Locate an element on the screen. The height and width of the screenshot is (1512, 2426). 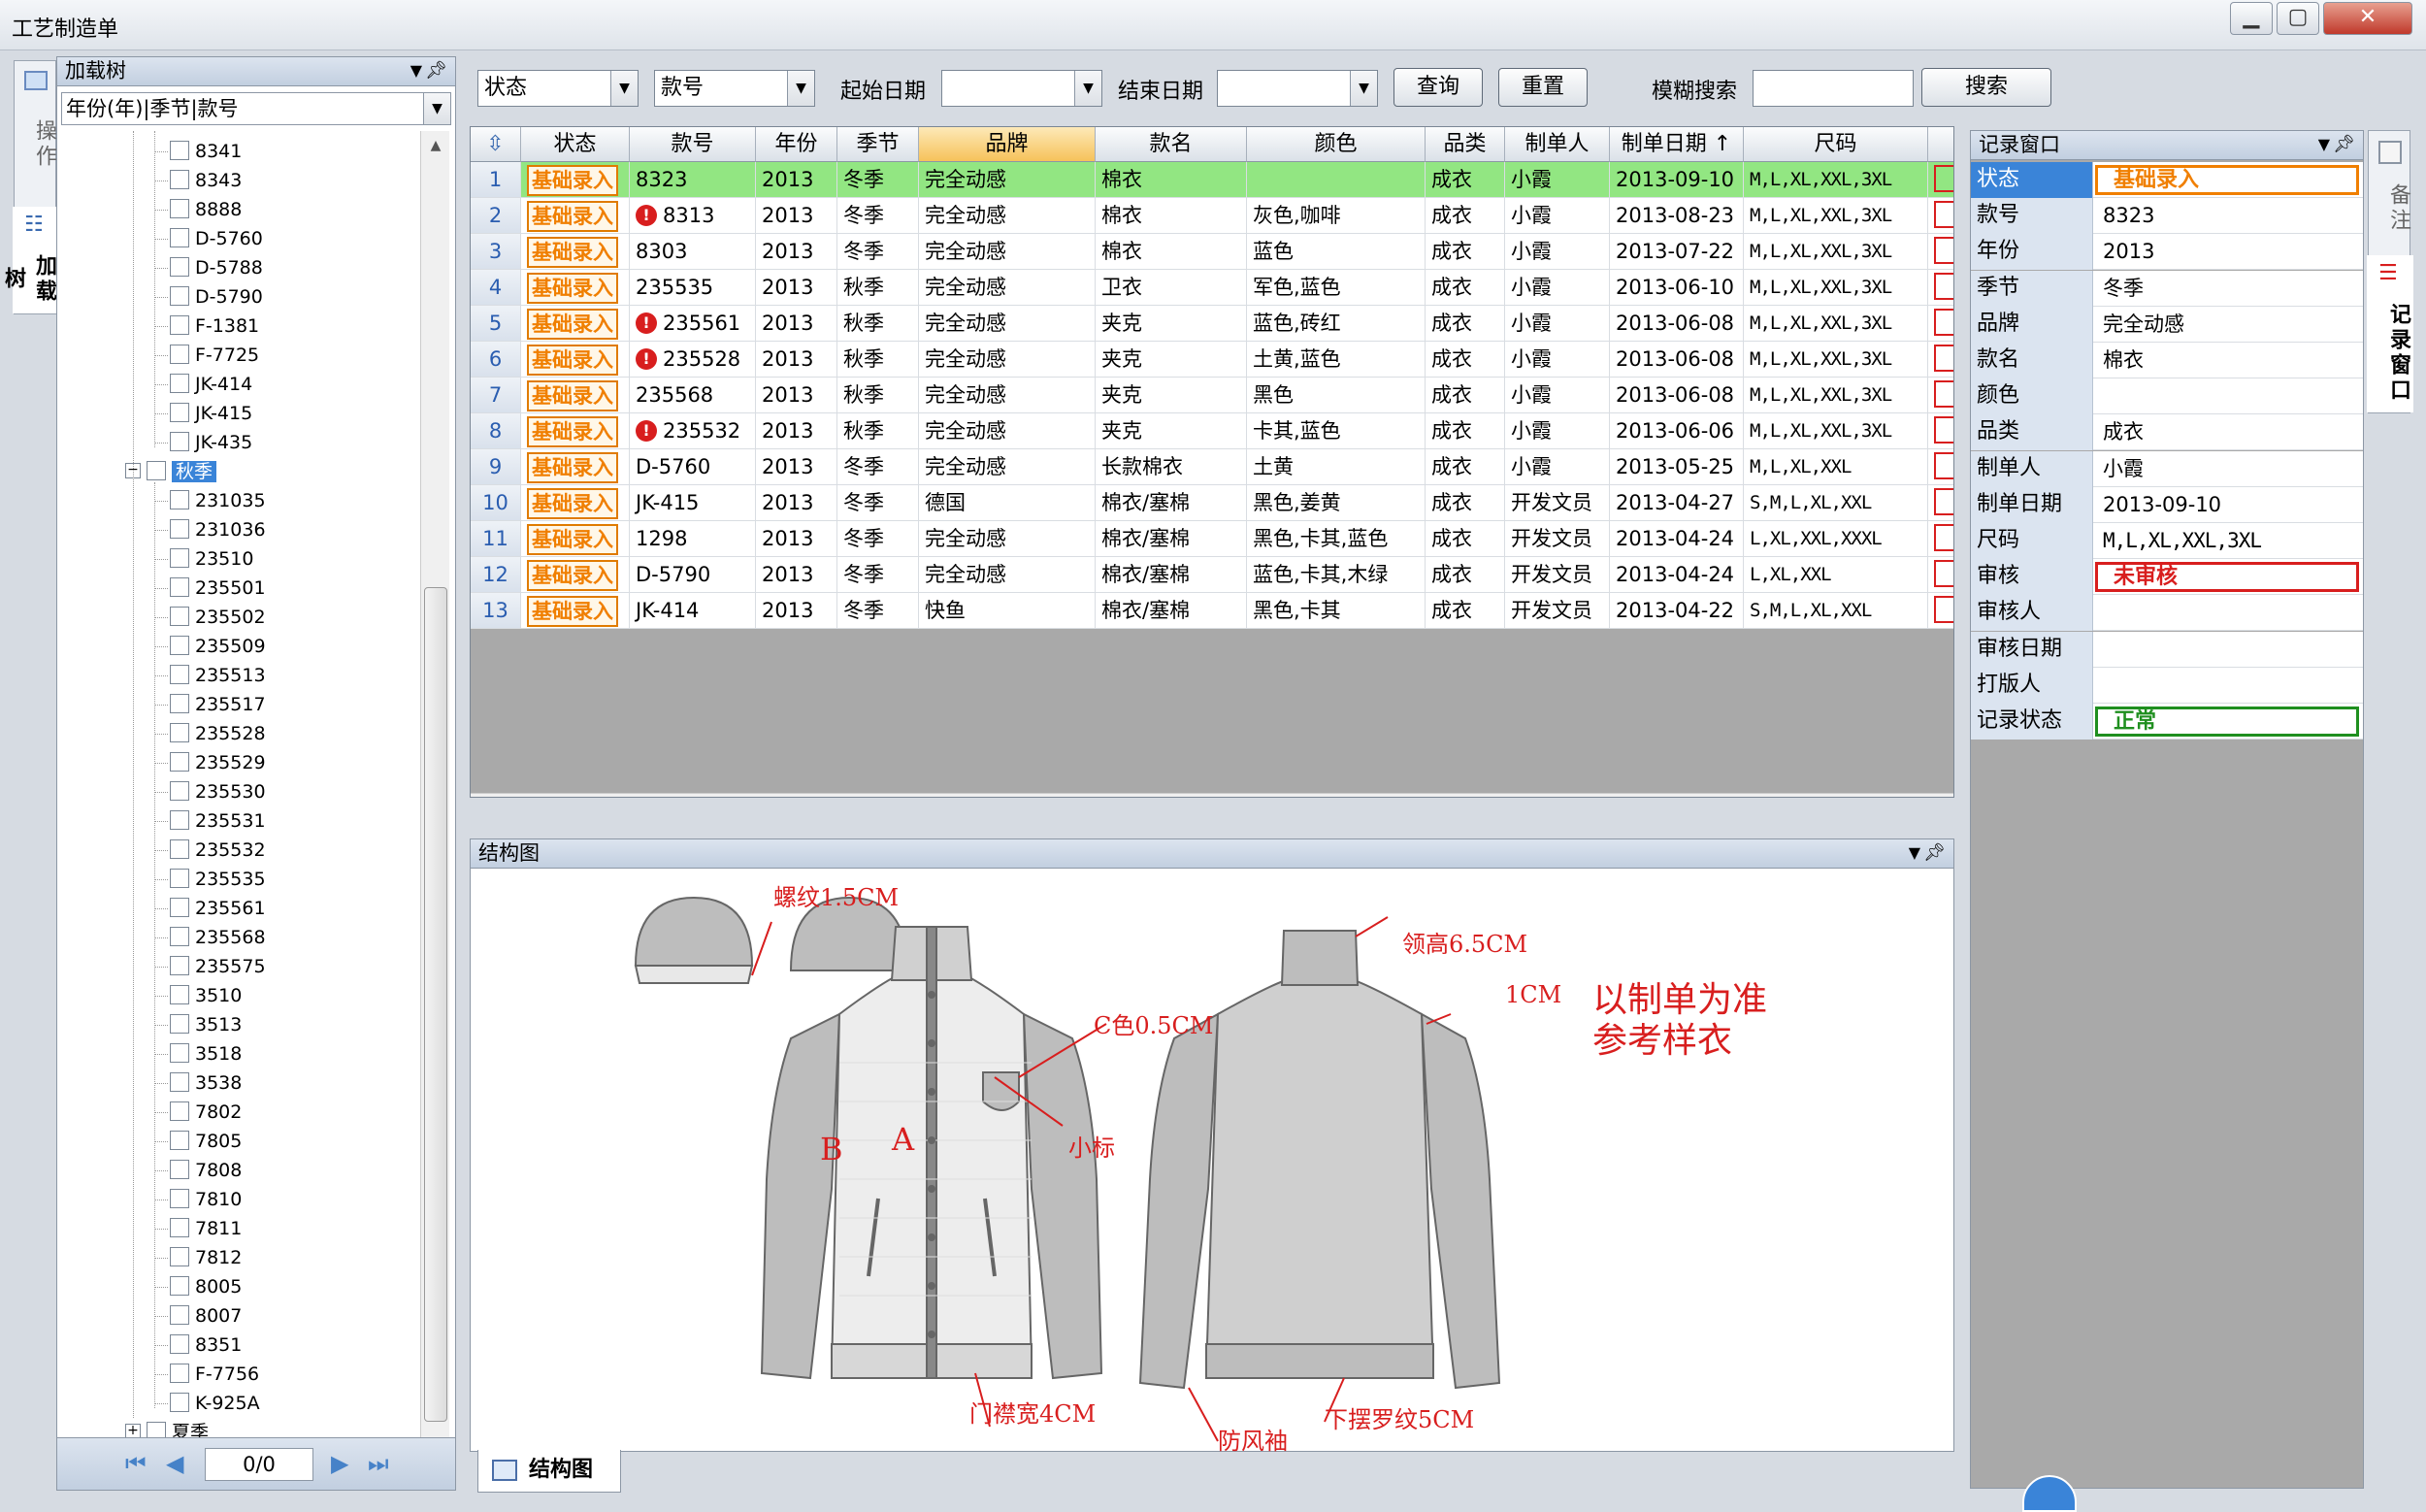
tab-load-tree: ☷ 加载树 is located at coordinates (30, 260).